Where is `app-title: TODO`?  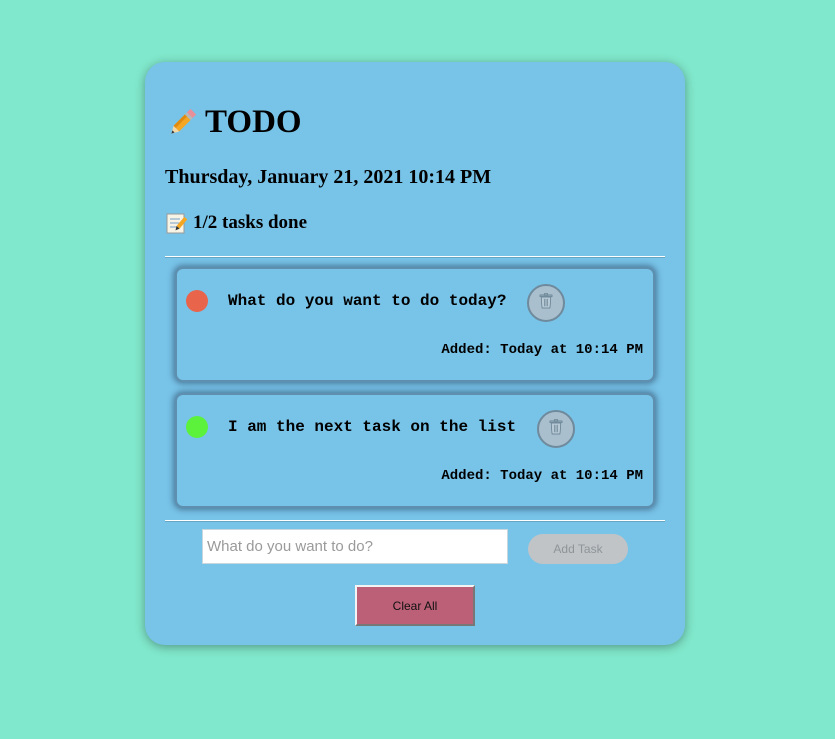 app-title: TODO is located at coordinates (233, 122).